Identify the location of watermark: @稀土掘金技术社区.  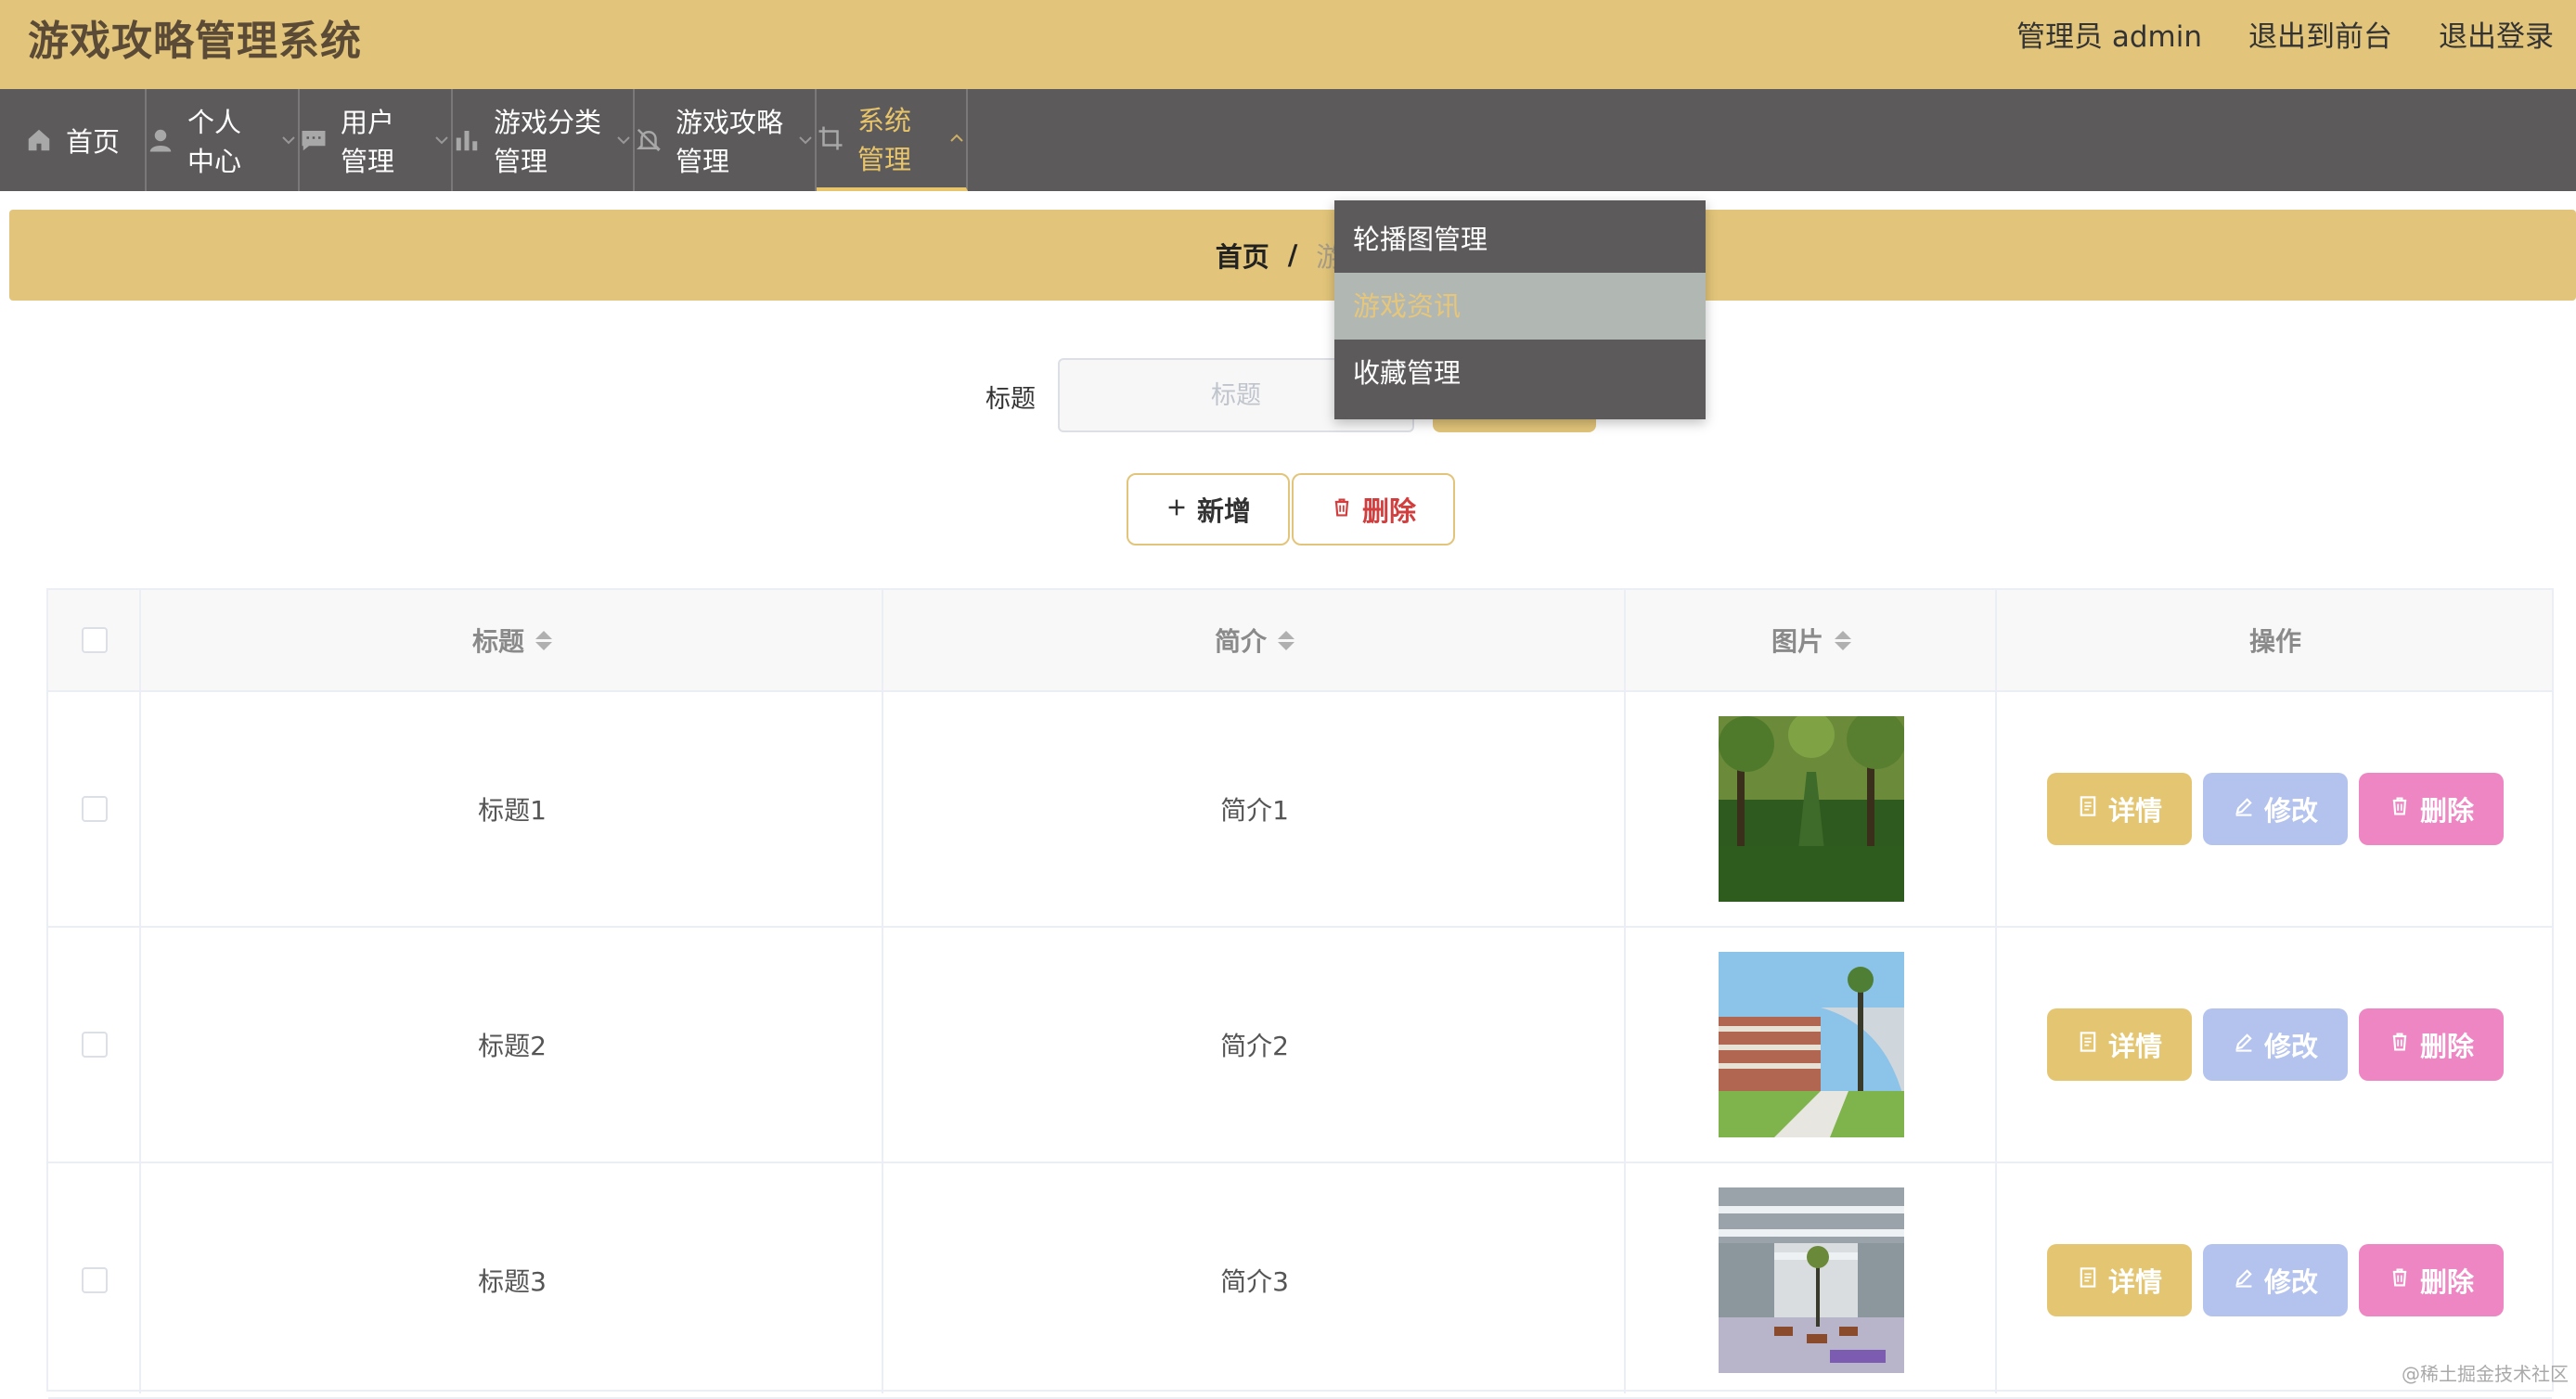
(2485, 1373).